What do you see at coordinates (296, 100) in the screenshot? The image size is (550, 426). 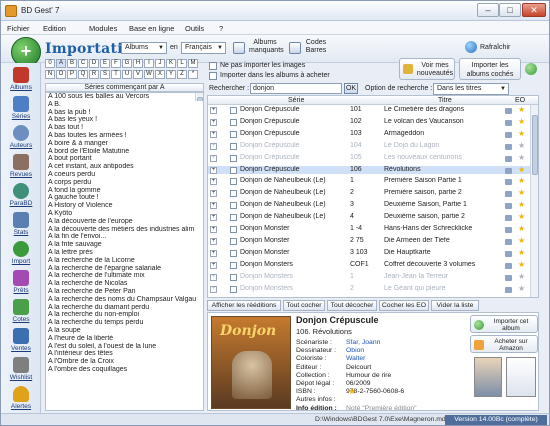 I see `column-serie: Série` at bounding box center [296, 100].